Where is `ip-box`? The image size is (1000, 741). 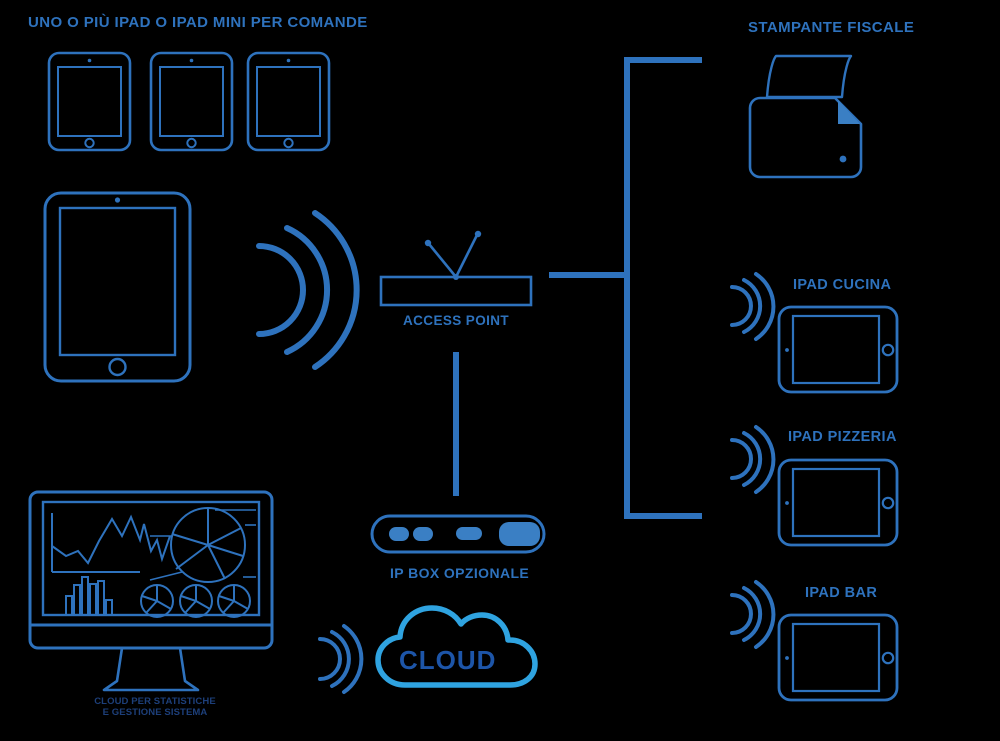
ip-box is located at coordinates (458, 534).